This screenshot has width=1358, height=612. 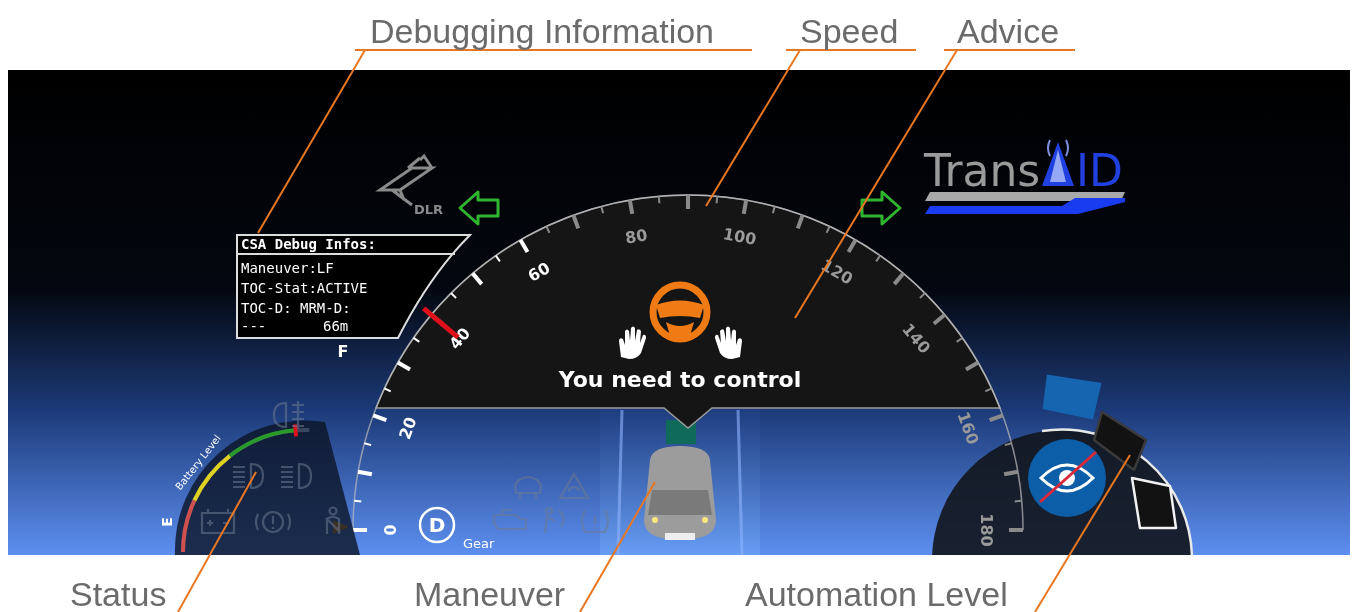 I want to click on logo-text: Trans, so click(x=982, y=170).